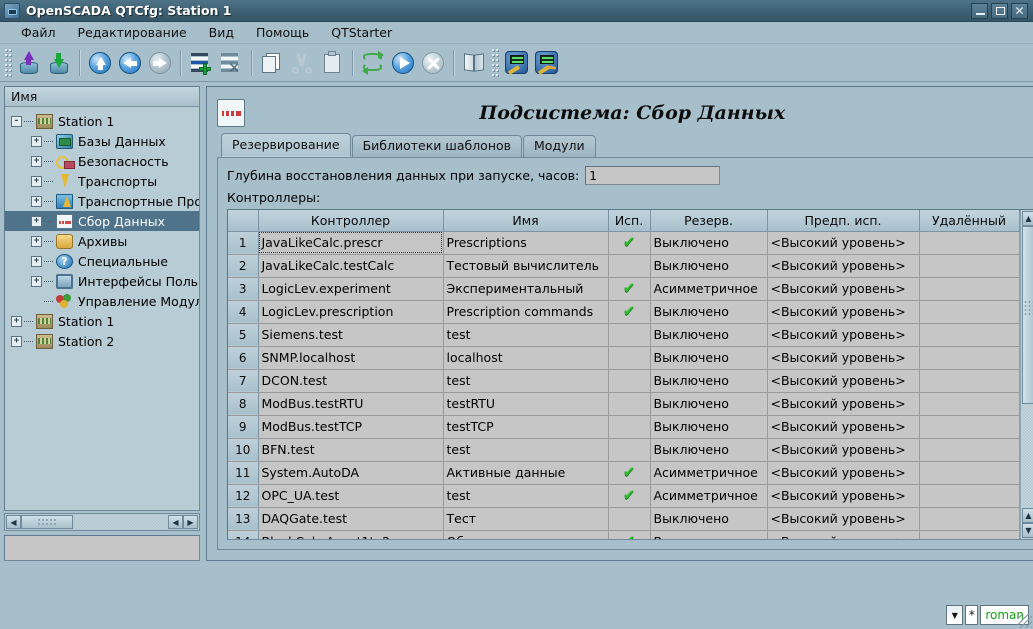  Describe the element at coordinates (351, 266) in the screenshot. I see `cell-controller: JavaLikeCalc.testCalc` at that location.